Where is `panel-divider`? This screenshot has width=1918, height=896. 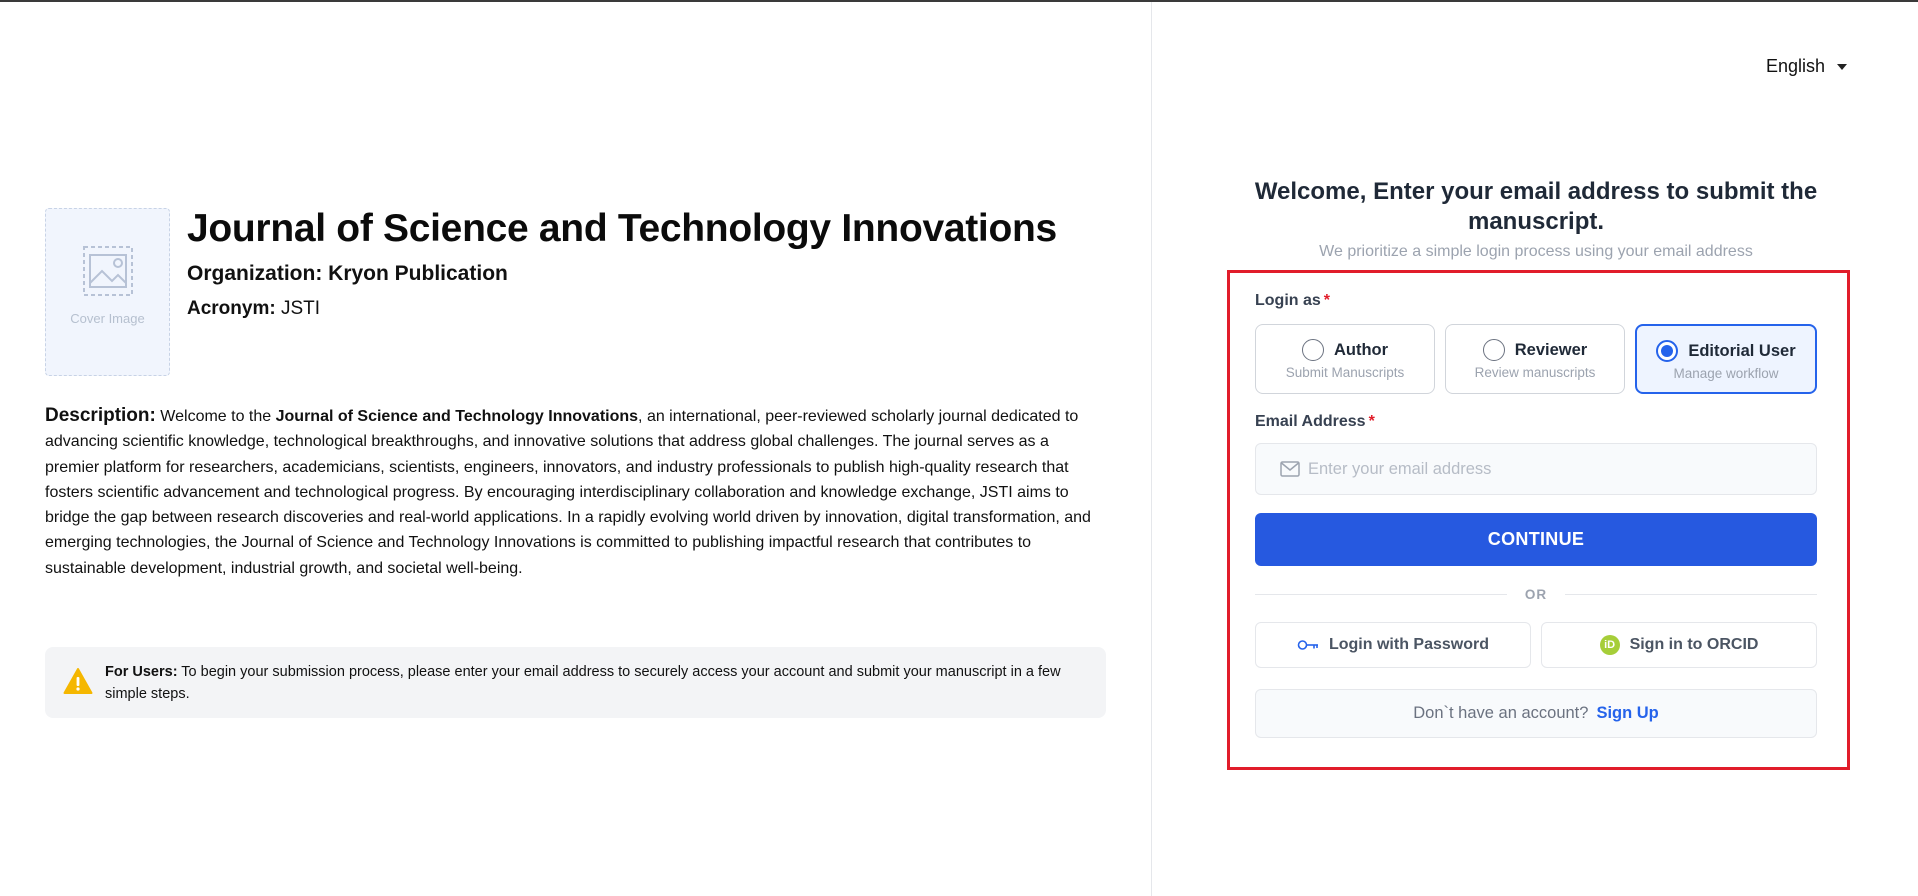 panel-divider is located at coordinates (1151, 449).